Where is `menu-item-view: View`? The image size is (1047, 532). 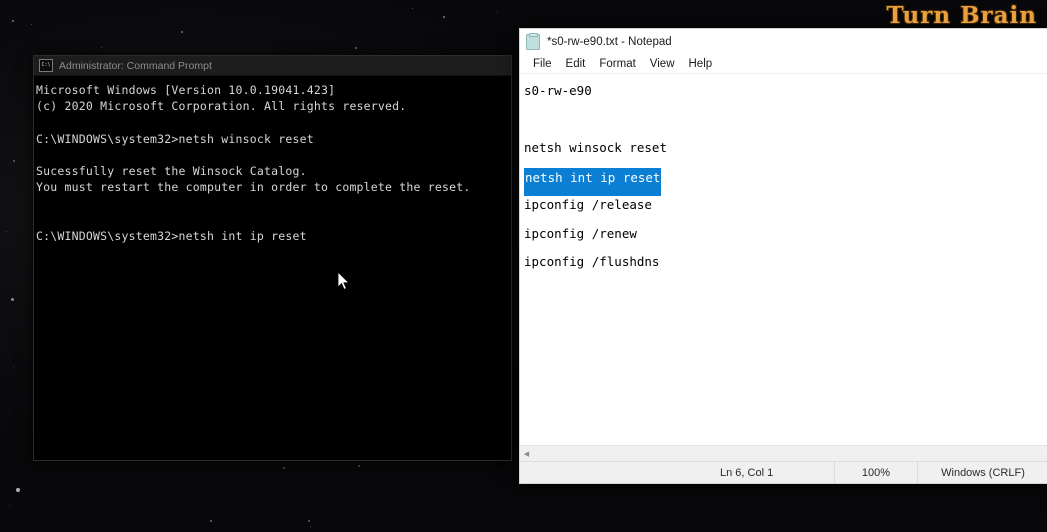
menu-item-view: View is located at coordinates (662, 64).